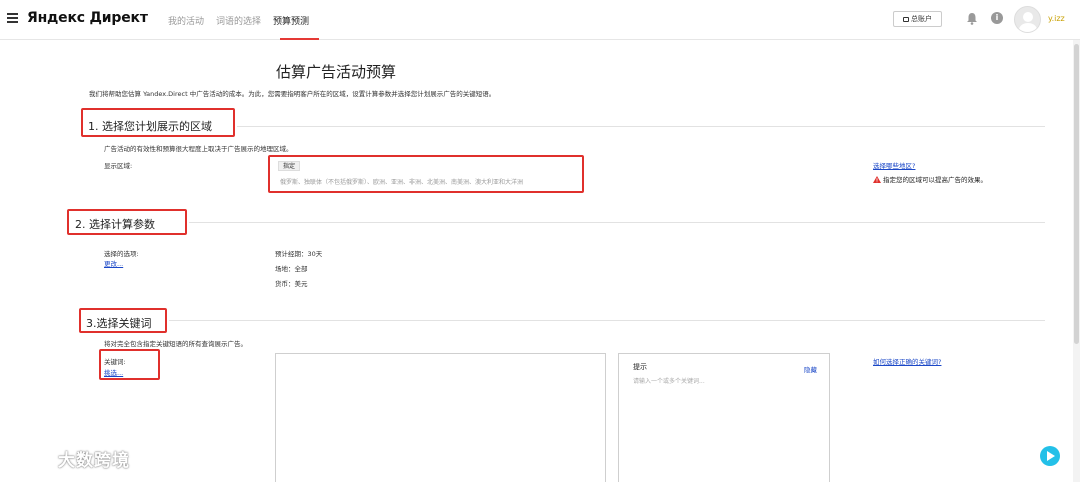 The height and width of the screenshot is (482, 1080). I want to click on page-title: 估算广告活动预算, so click(336, 72).